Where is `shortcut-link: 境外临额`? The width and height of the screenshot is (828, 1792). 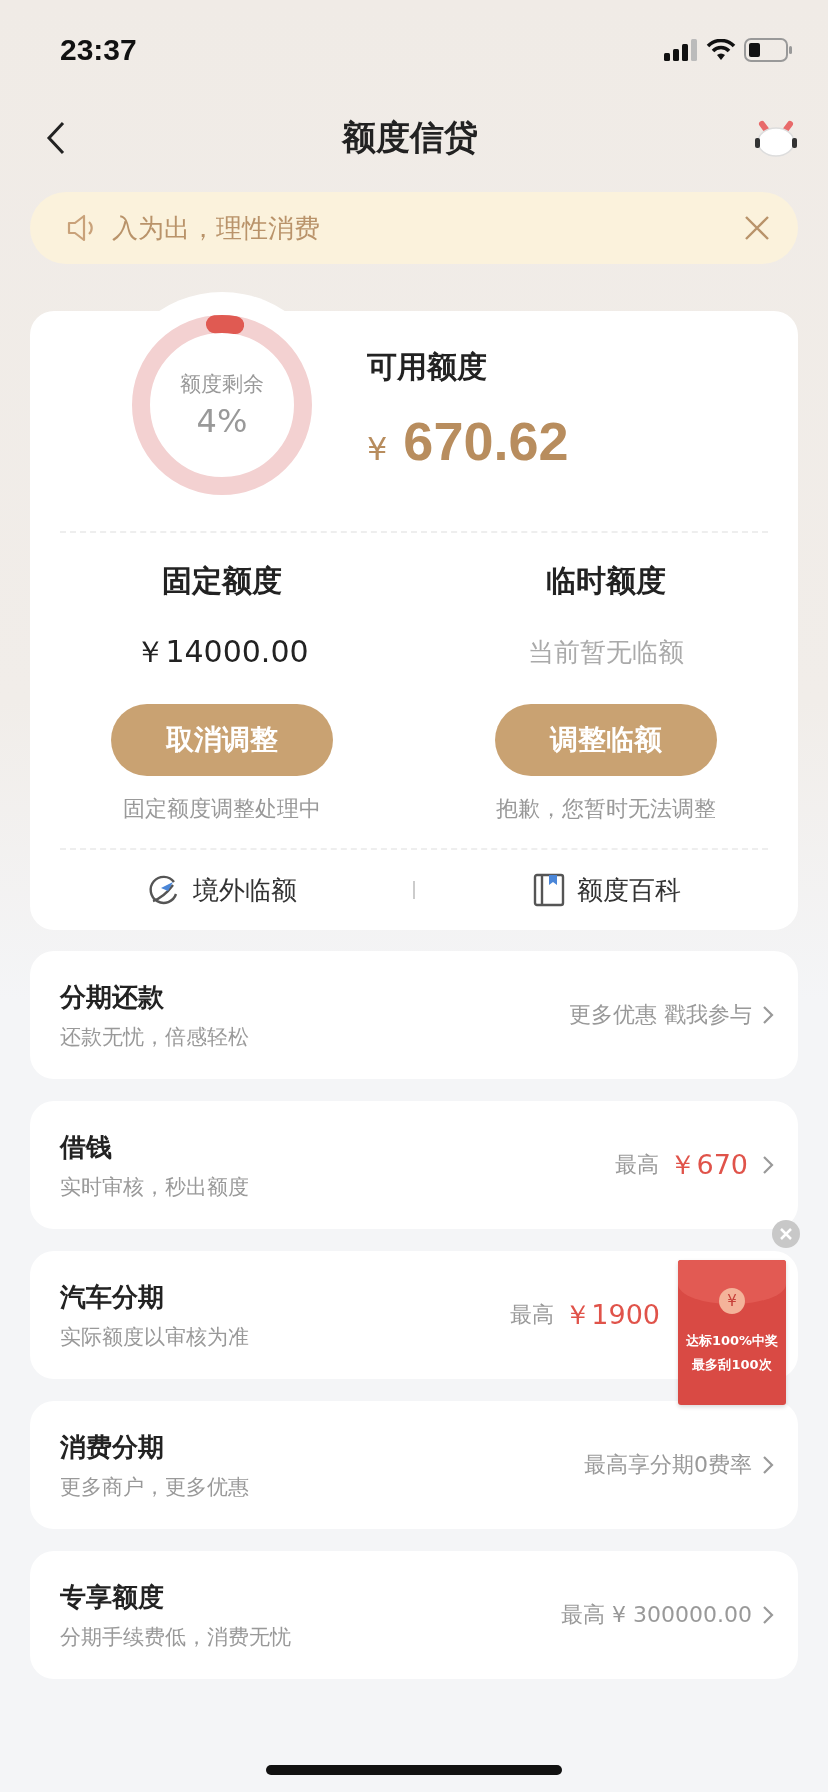 shortcut-link: 境外临额 is located at coordinates (221, 890).